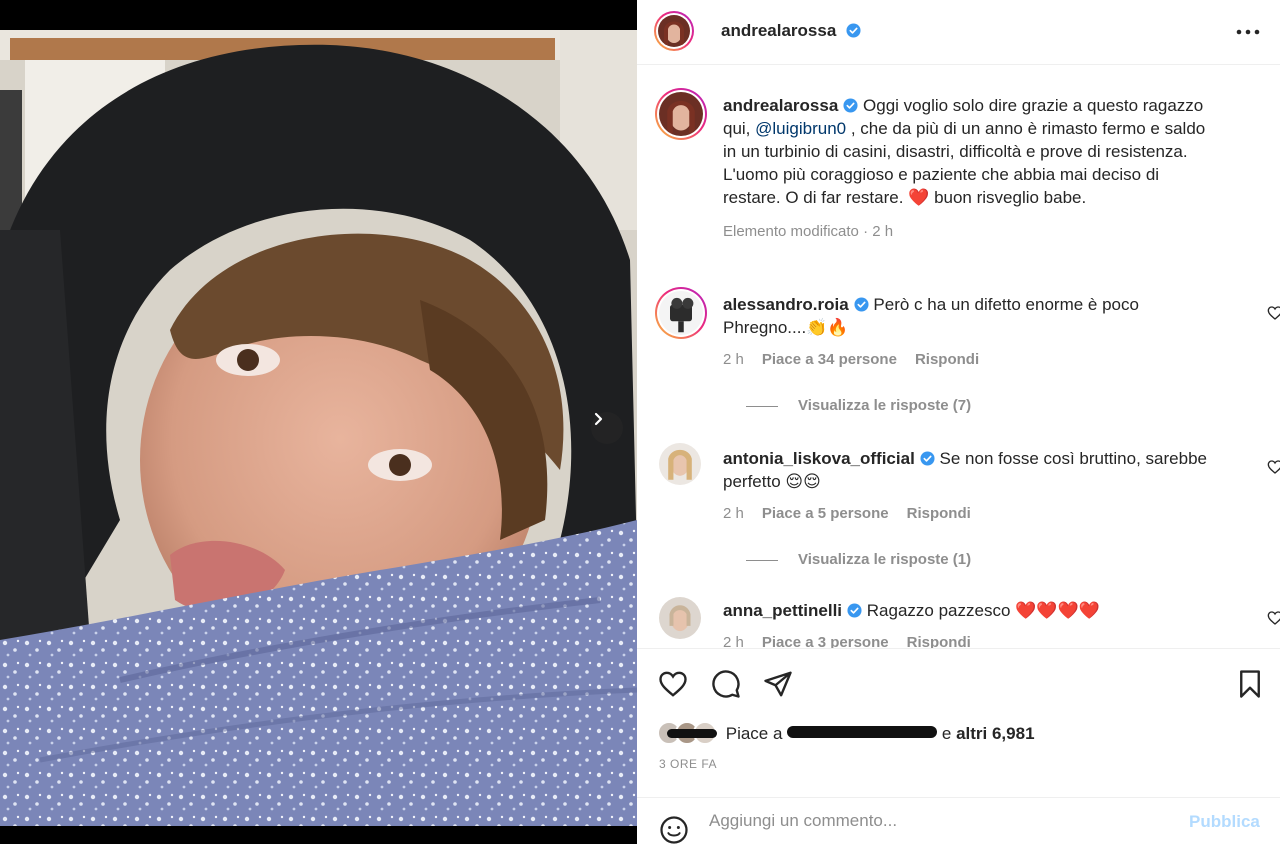 Image resolution: width=1280 pixels, height=844 pixels. Describe the element at coordinates (778, 30) in the screenshot. I see `author-username: andrealarossa` at that location.